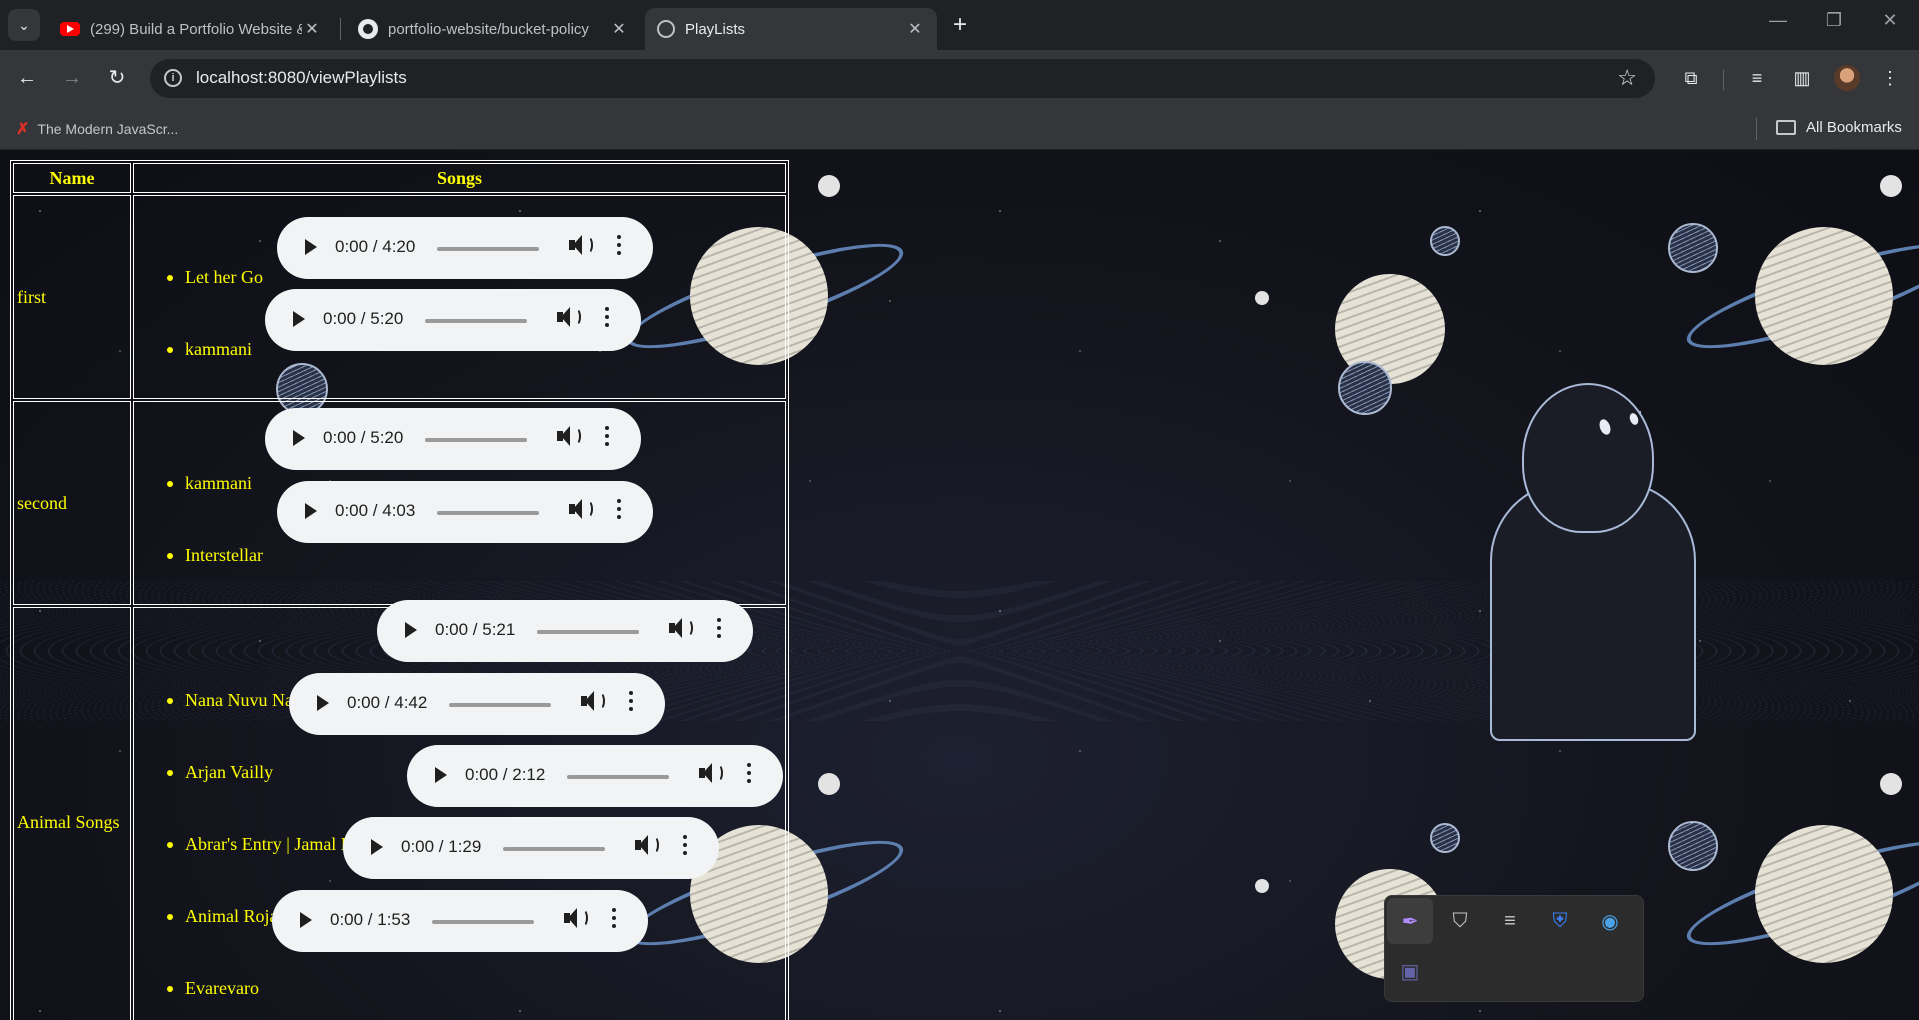 The width and height of the screenshot is (1919, 1020). What do you see at coordinates (441, 846) in the screenshot?
I see `audio-time: 0:00 / 1:29` at bounding box center [441, 846].